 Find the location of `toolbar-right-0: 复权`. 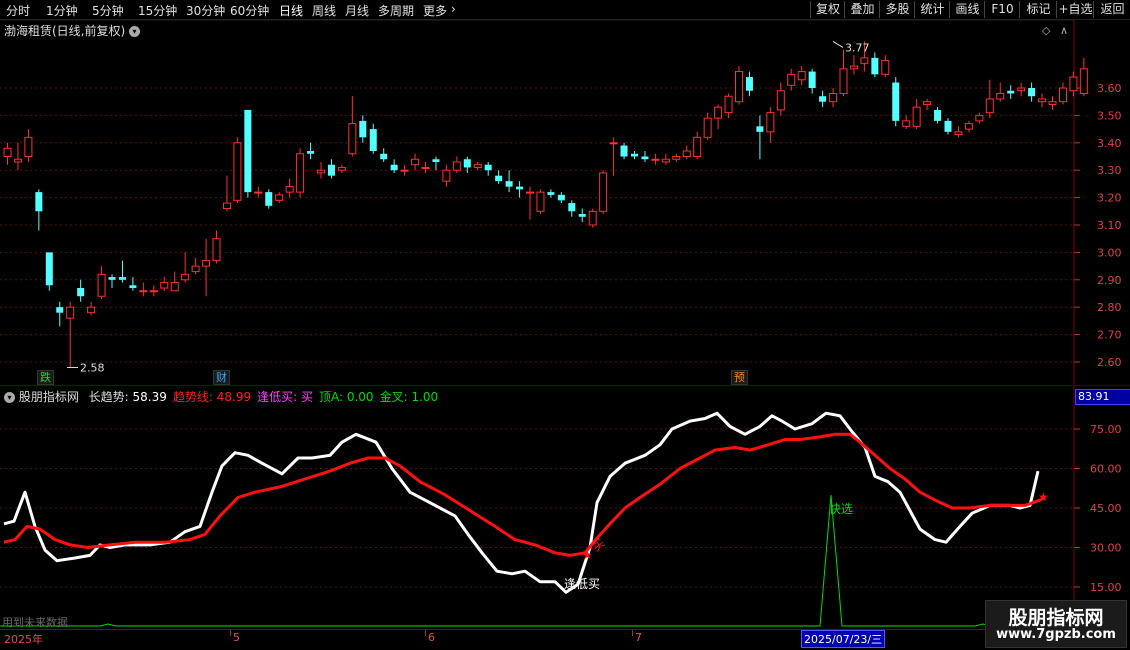

toolbar-right-0: 复权 is located at coordinates (827, 9).